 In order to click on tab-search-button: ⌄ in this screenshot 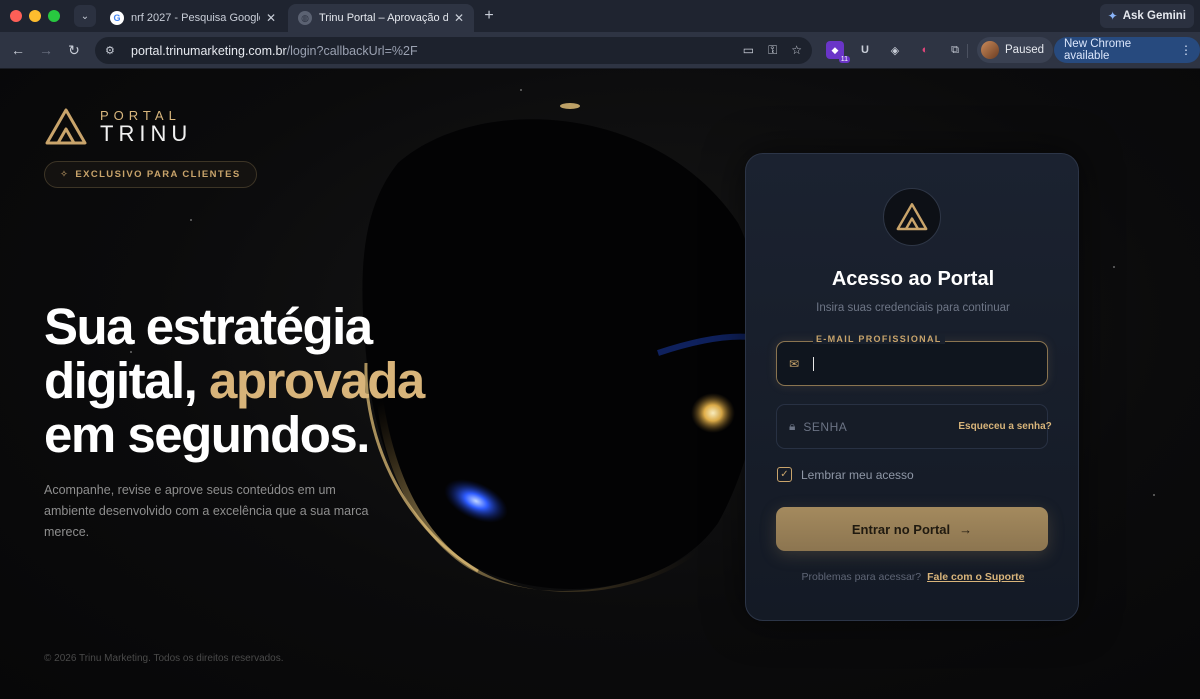, I will do `click(85, 16)`.